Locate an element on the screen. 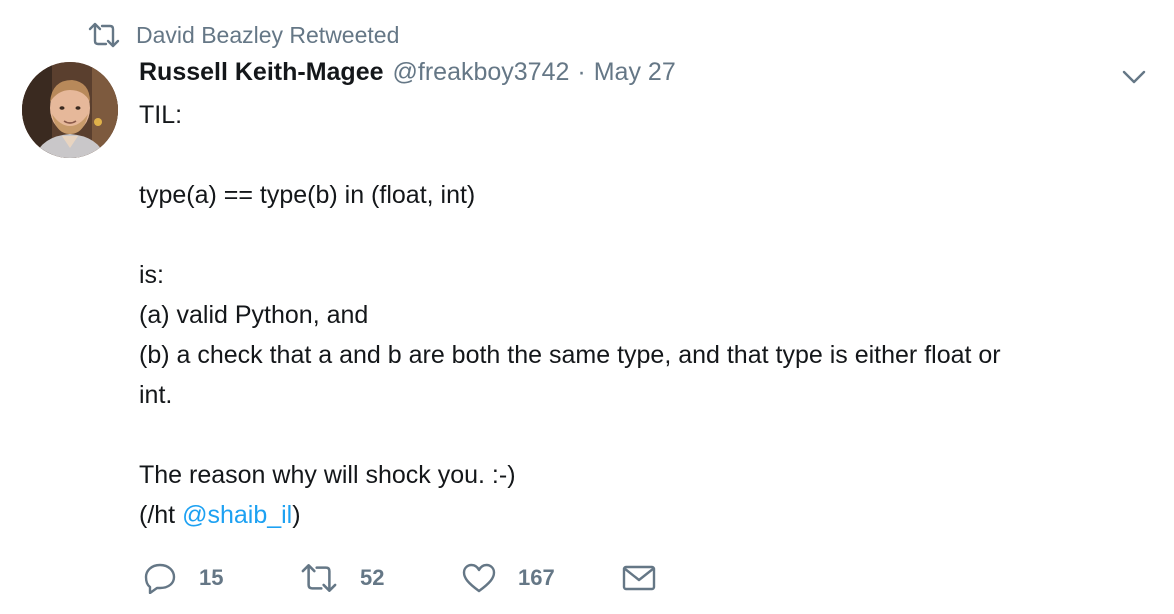 The height and width of the screenshot is (614, 1174). ht-prefix: (/ht is located at coordinates (161, 515).